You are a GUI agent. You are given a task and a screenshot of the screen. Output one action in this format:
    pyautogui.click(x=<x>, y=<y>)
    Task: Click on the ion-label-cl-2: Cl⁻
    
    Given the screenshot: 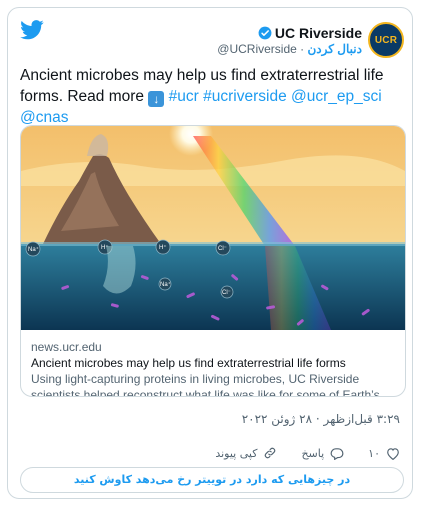 What is the action you would take?
    pyautogui.click(x=226, y=293)
    